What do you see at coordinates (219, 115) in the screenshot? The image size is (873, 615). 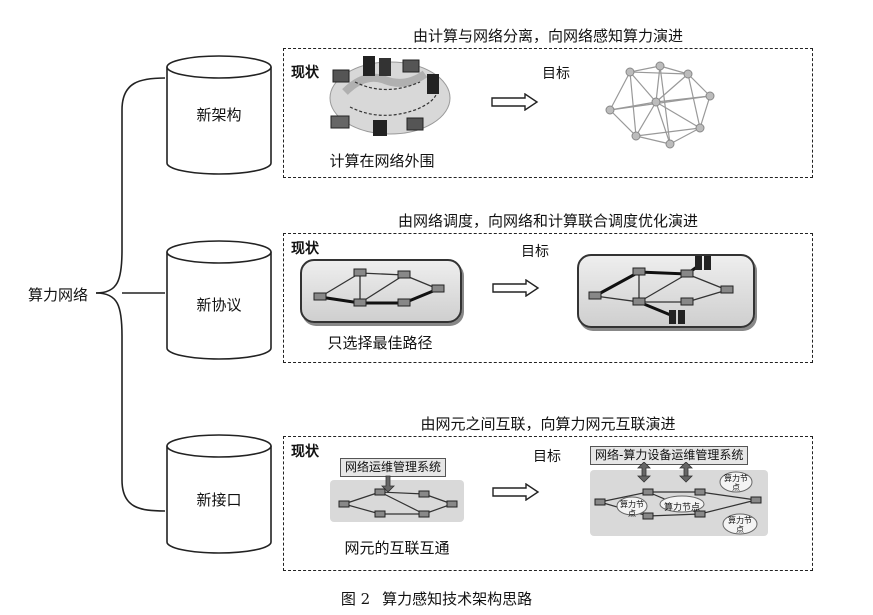 I see `cylinder-label-architecture: 新架构` at bounding box center [219, 115].